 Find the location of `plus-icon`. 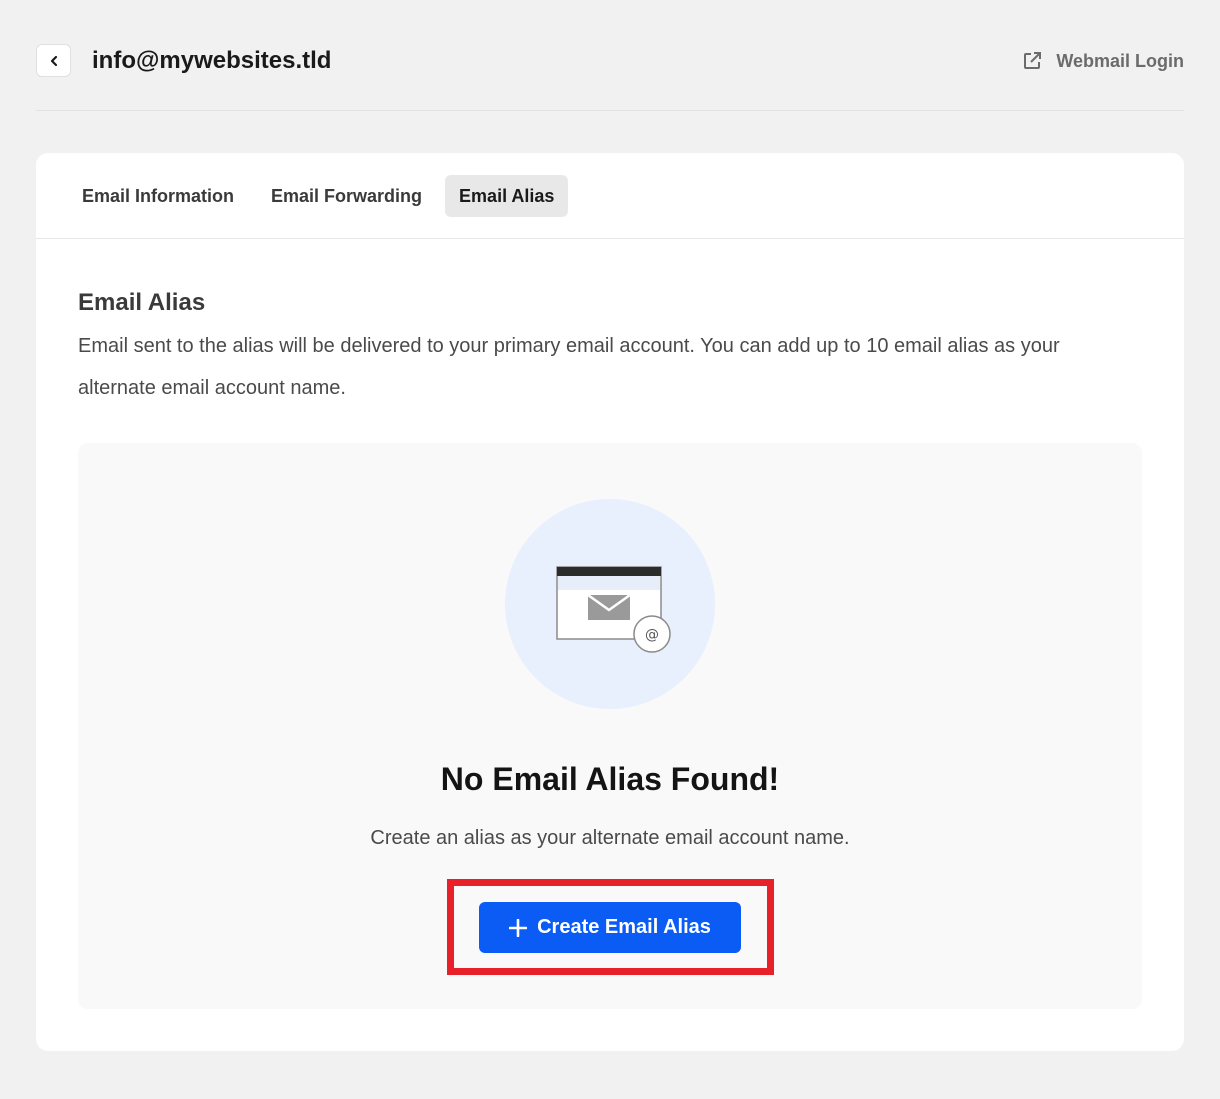

plus-icon is located at coordinates (518, 927).